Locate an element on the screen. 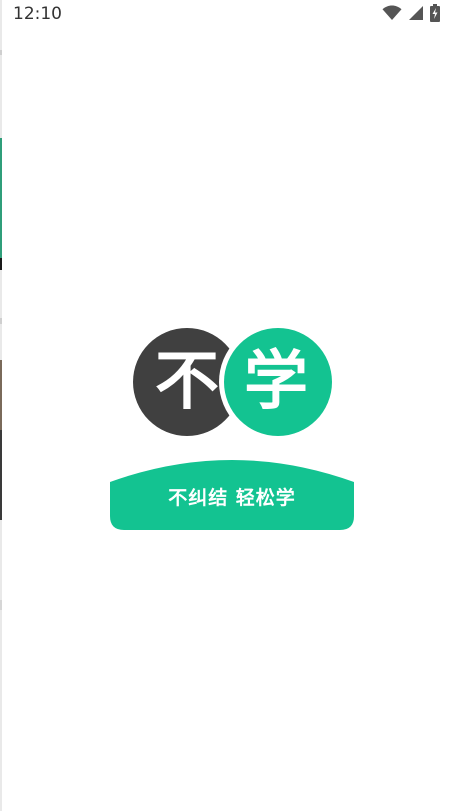 The width and height of the screenshot is (462, 811). status-bar: 12:10 is located at coordinates (231, 15).